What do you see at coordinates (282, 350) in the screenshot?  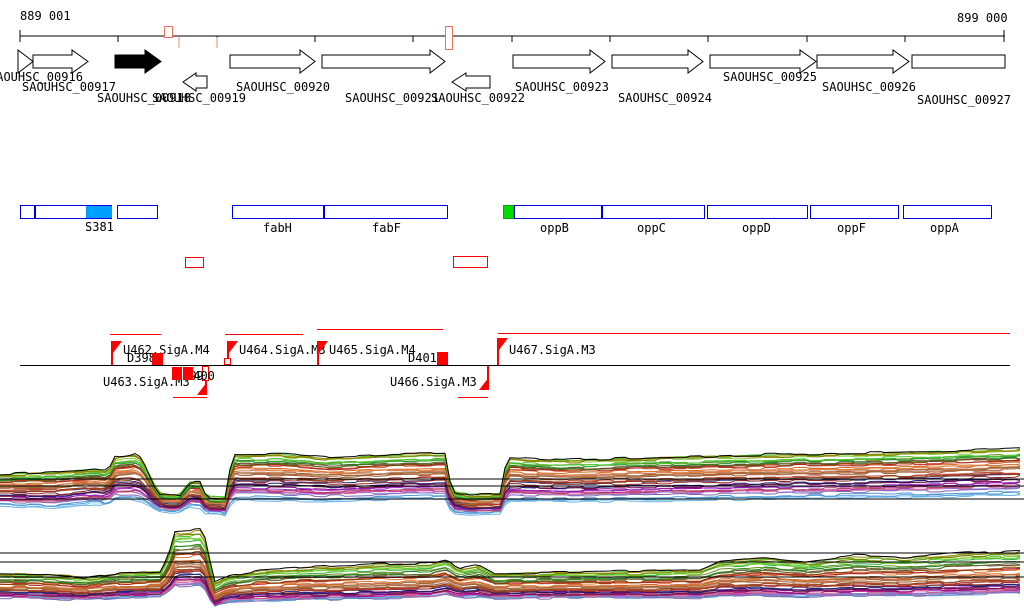 I see `tfbs-label: U464.SigA.M3` at bounding box center [282, 350].